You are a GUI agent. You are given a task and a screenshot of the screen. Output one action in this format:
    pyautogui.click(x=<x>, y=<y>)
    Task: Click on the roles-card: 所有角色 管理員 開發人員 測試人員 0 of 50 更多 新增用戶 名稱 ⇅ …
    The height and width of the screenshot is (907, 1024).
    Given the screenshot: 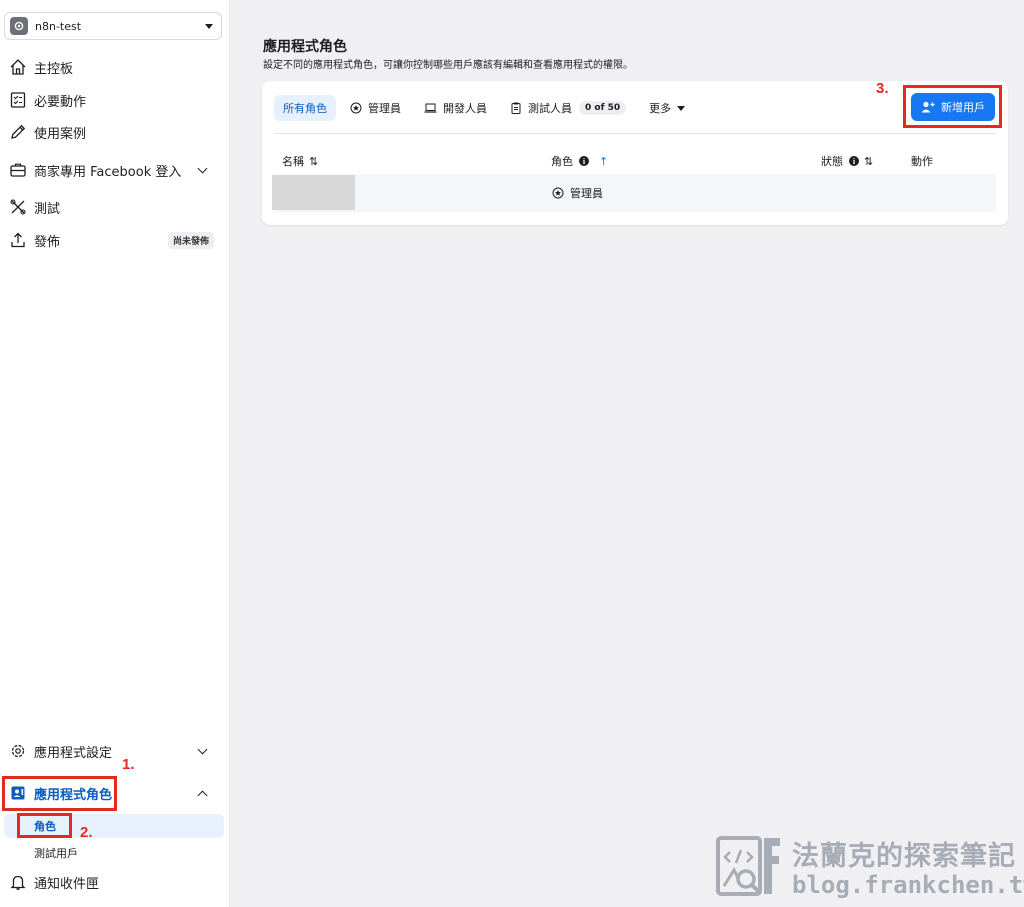 What is the action you would take?
    pyautogui.click(x=635, y=153)
    